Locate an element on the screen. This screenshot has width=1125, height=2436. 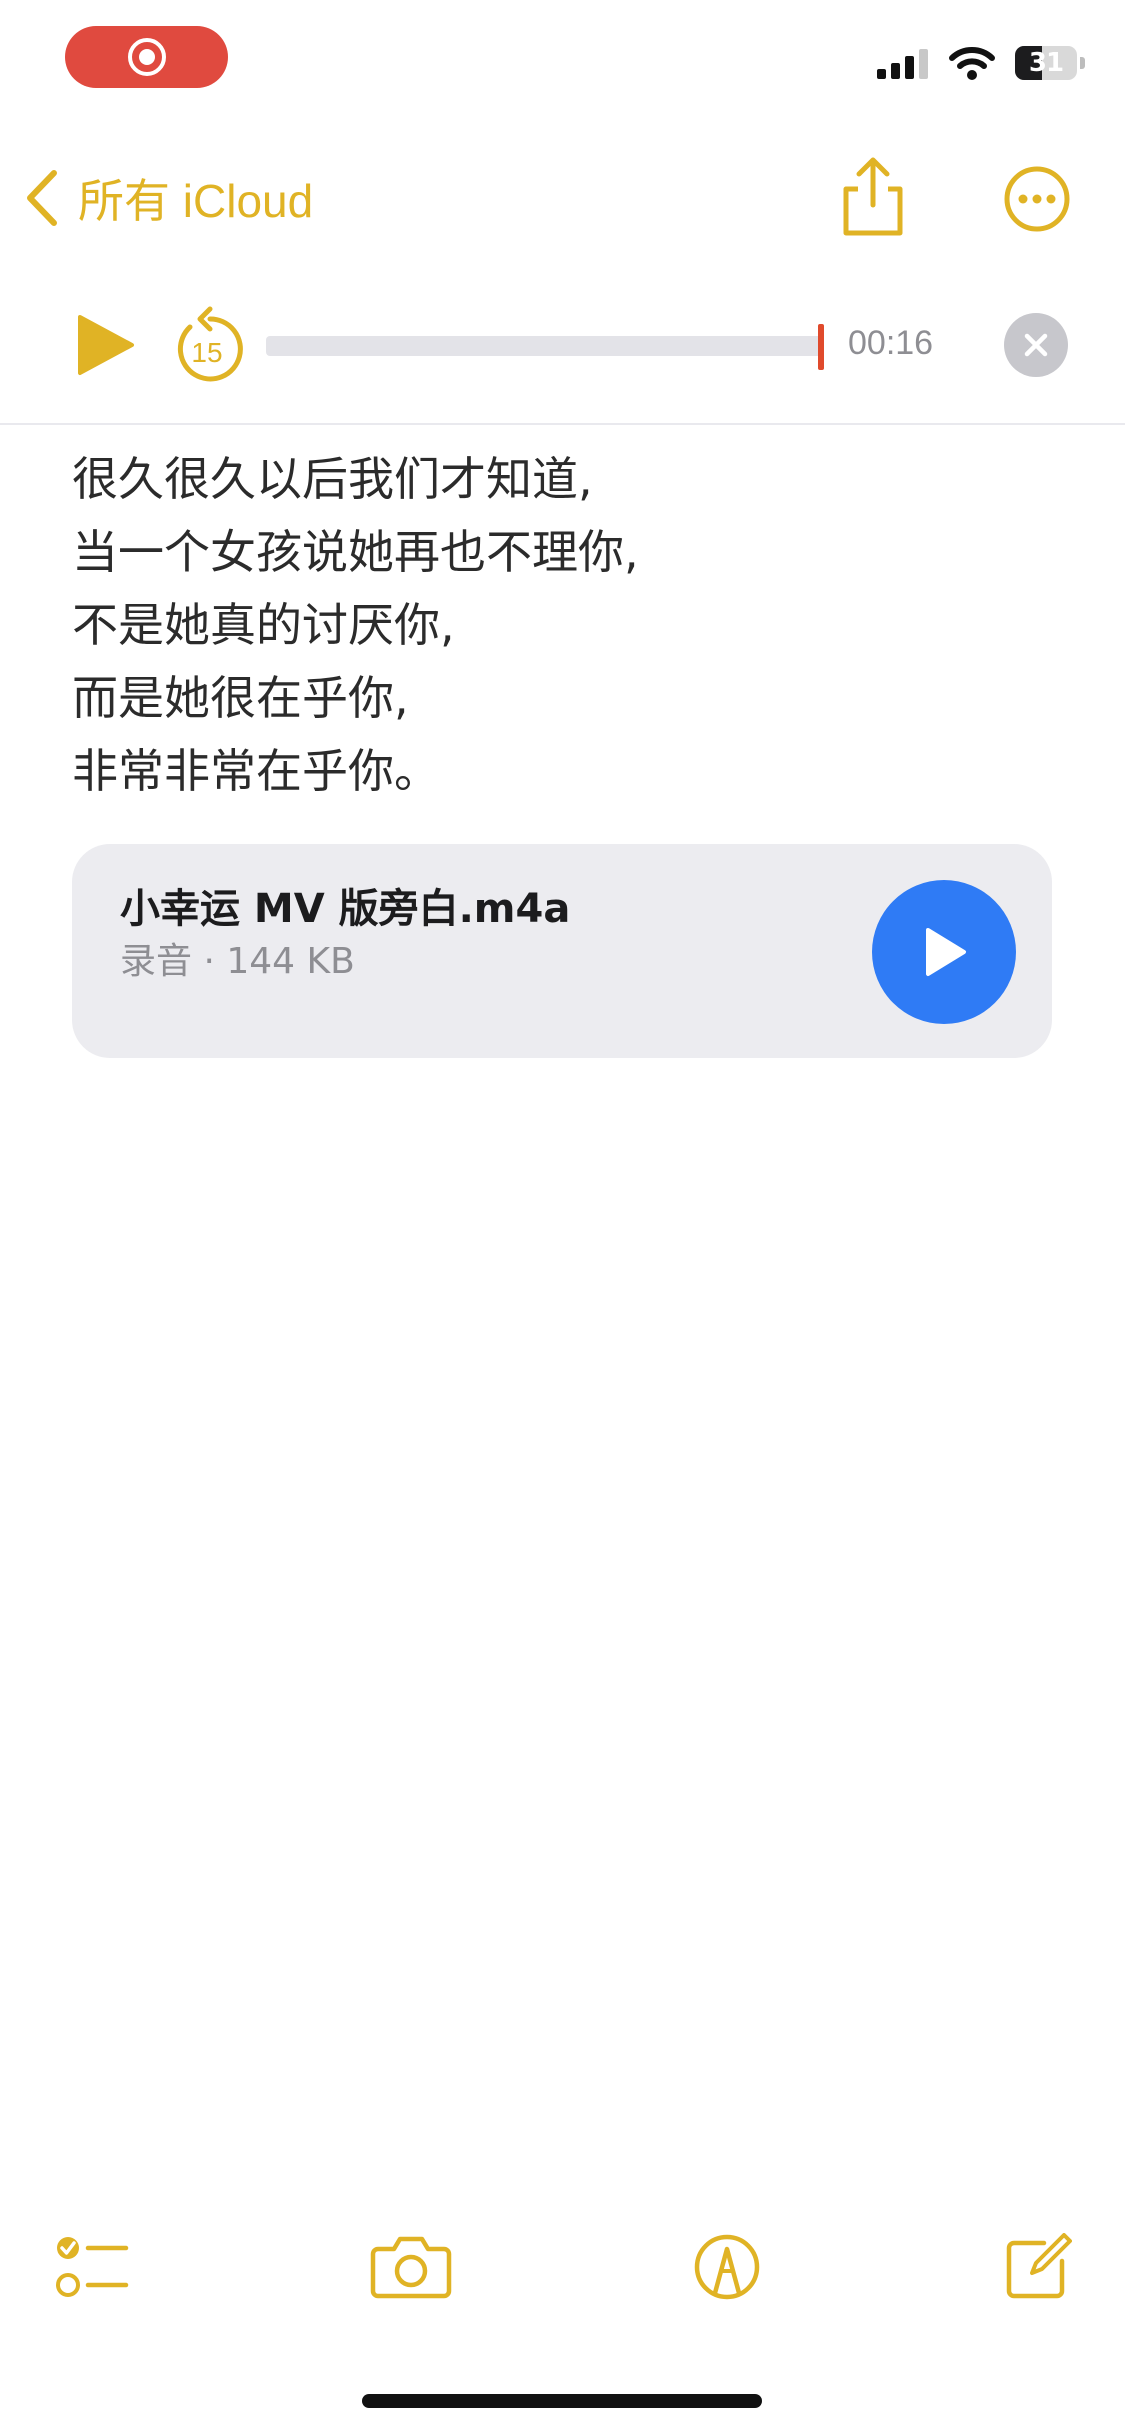
note-line: 很久很久以后我们才知道, is located at coordinates (332, 479).